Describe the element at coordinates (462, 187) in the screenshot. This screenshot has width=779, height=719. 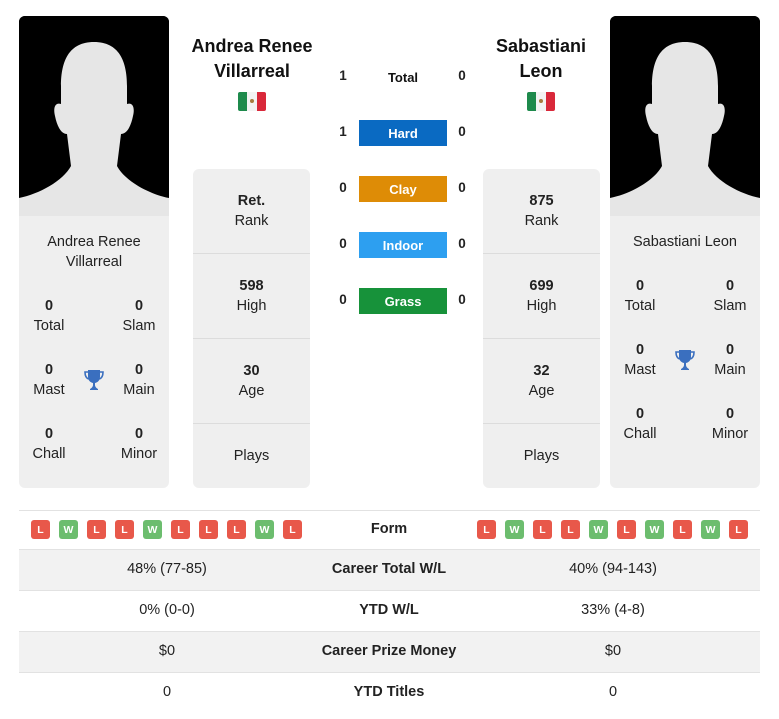
I see `h2h-clay-p2: 0` at that location.